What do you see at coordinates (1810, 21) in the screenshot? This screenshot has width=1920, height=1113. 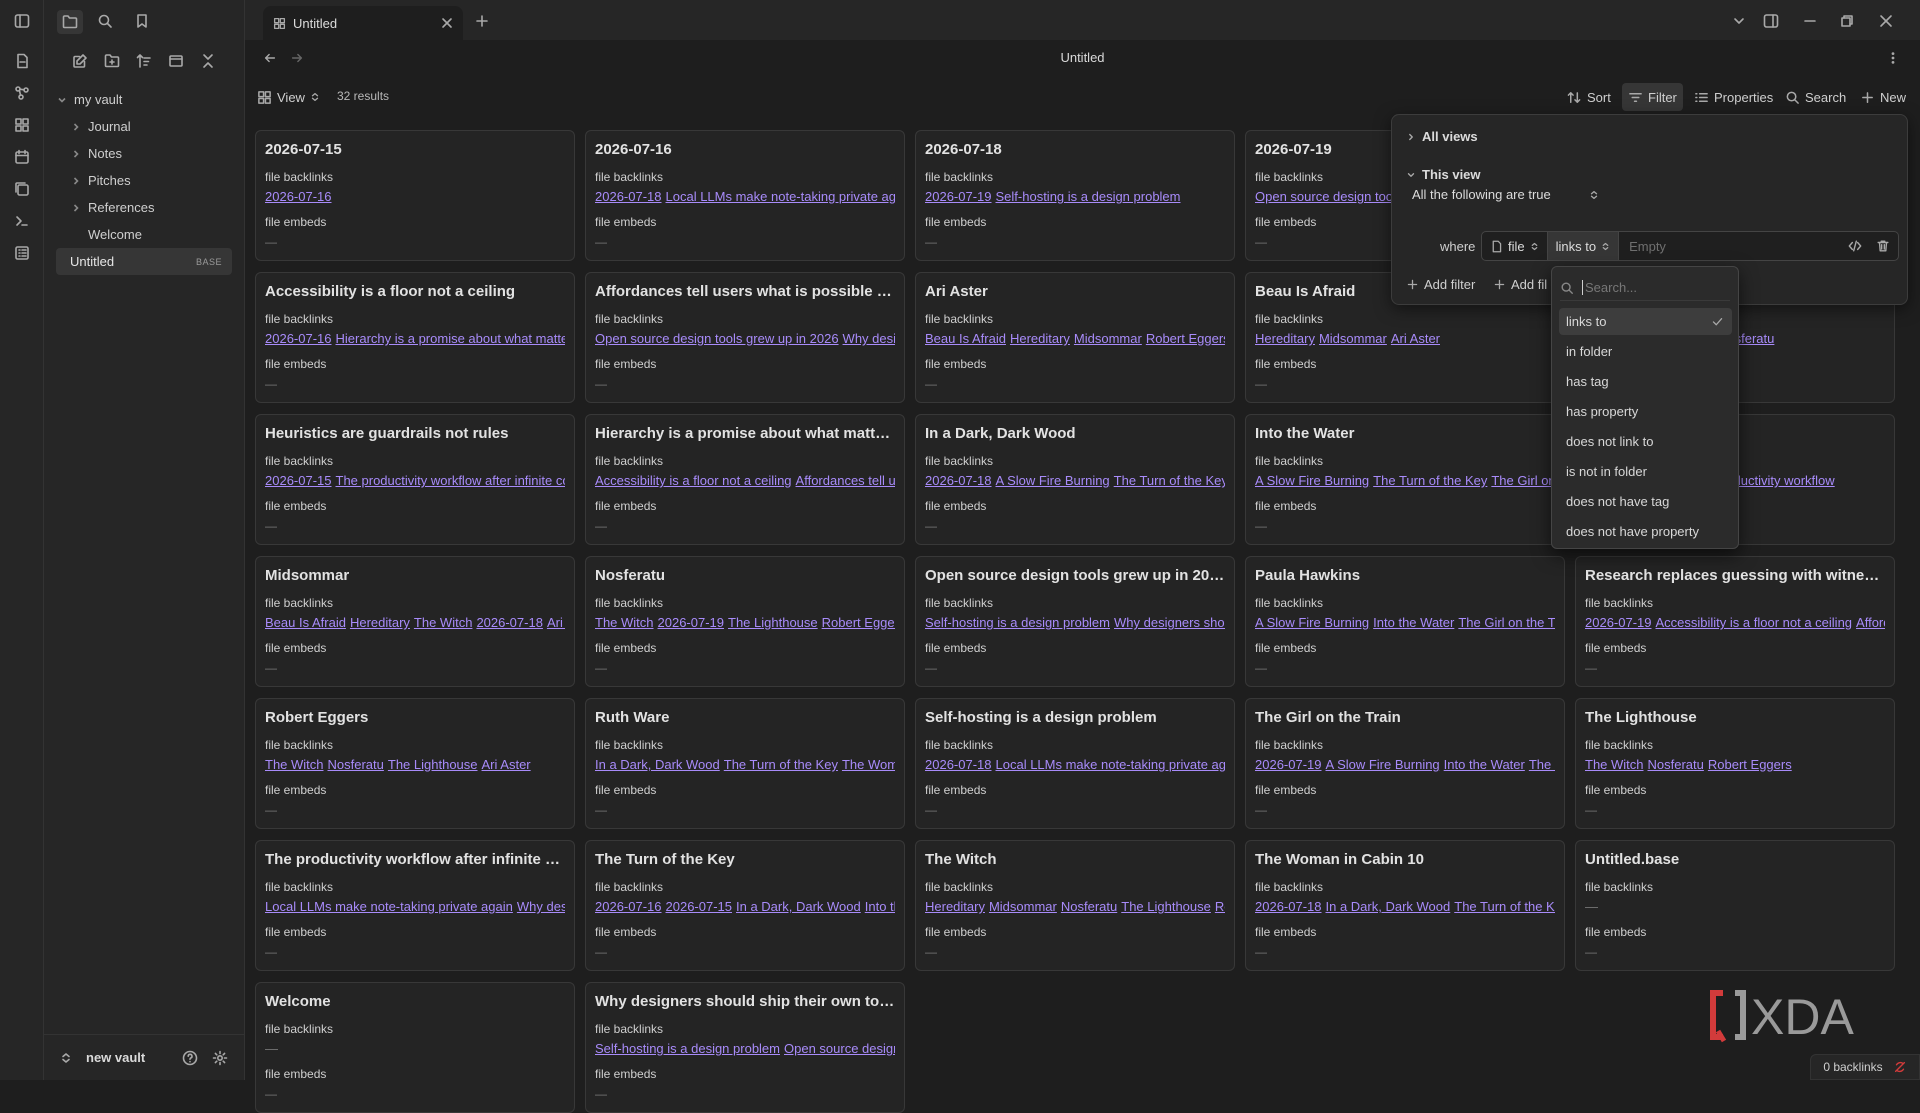 I see `minimize-icon` at bounding box center [1810, 21].